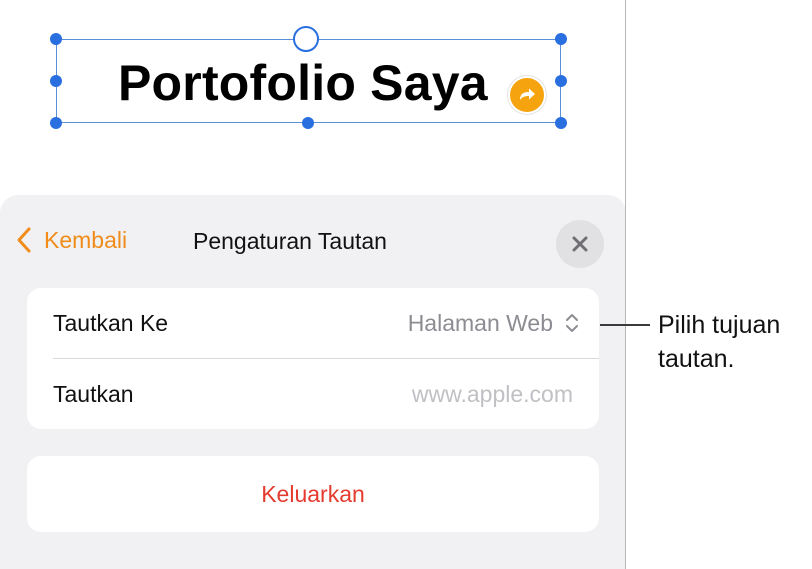  Describe the element at coordinates (86, 240) in the screenshot. I see `back-button-label: Kembali` at that location.